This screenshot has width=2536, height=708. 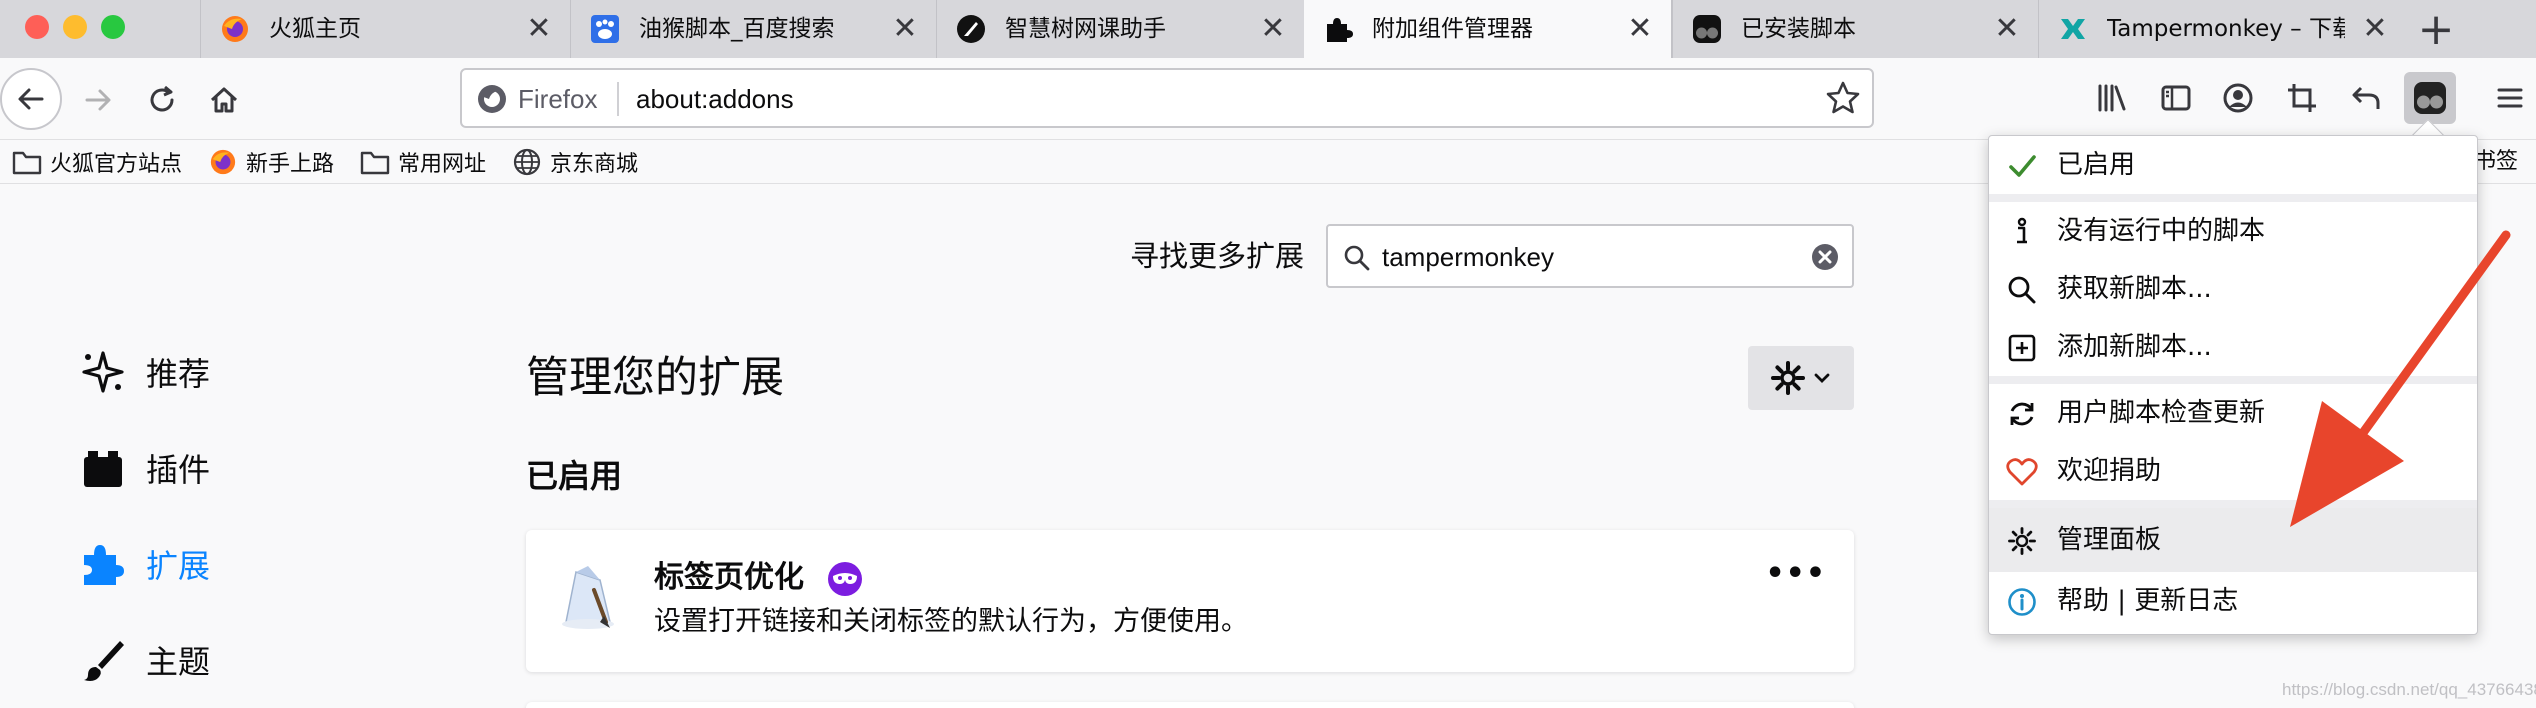 What do you see at coordinates (290, 164) in the screenshot?
I see `bookmark-label: 新手上路` at bounding box center [290, 164].